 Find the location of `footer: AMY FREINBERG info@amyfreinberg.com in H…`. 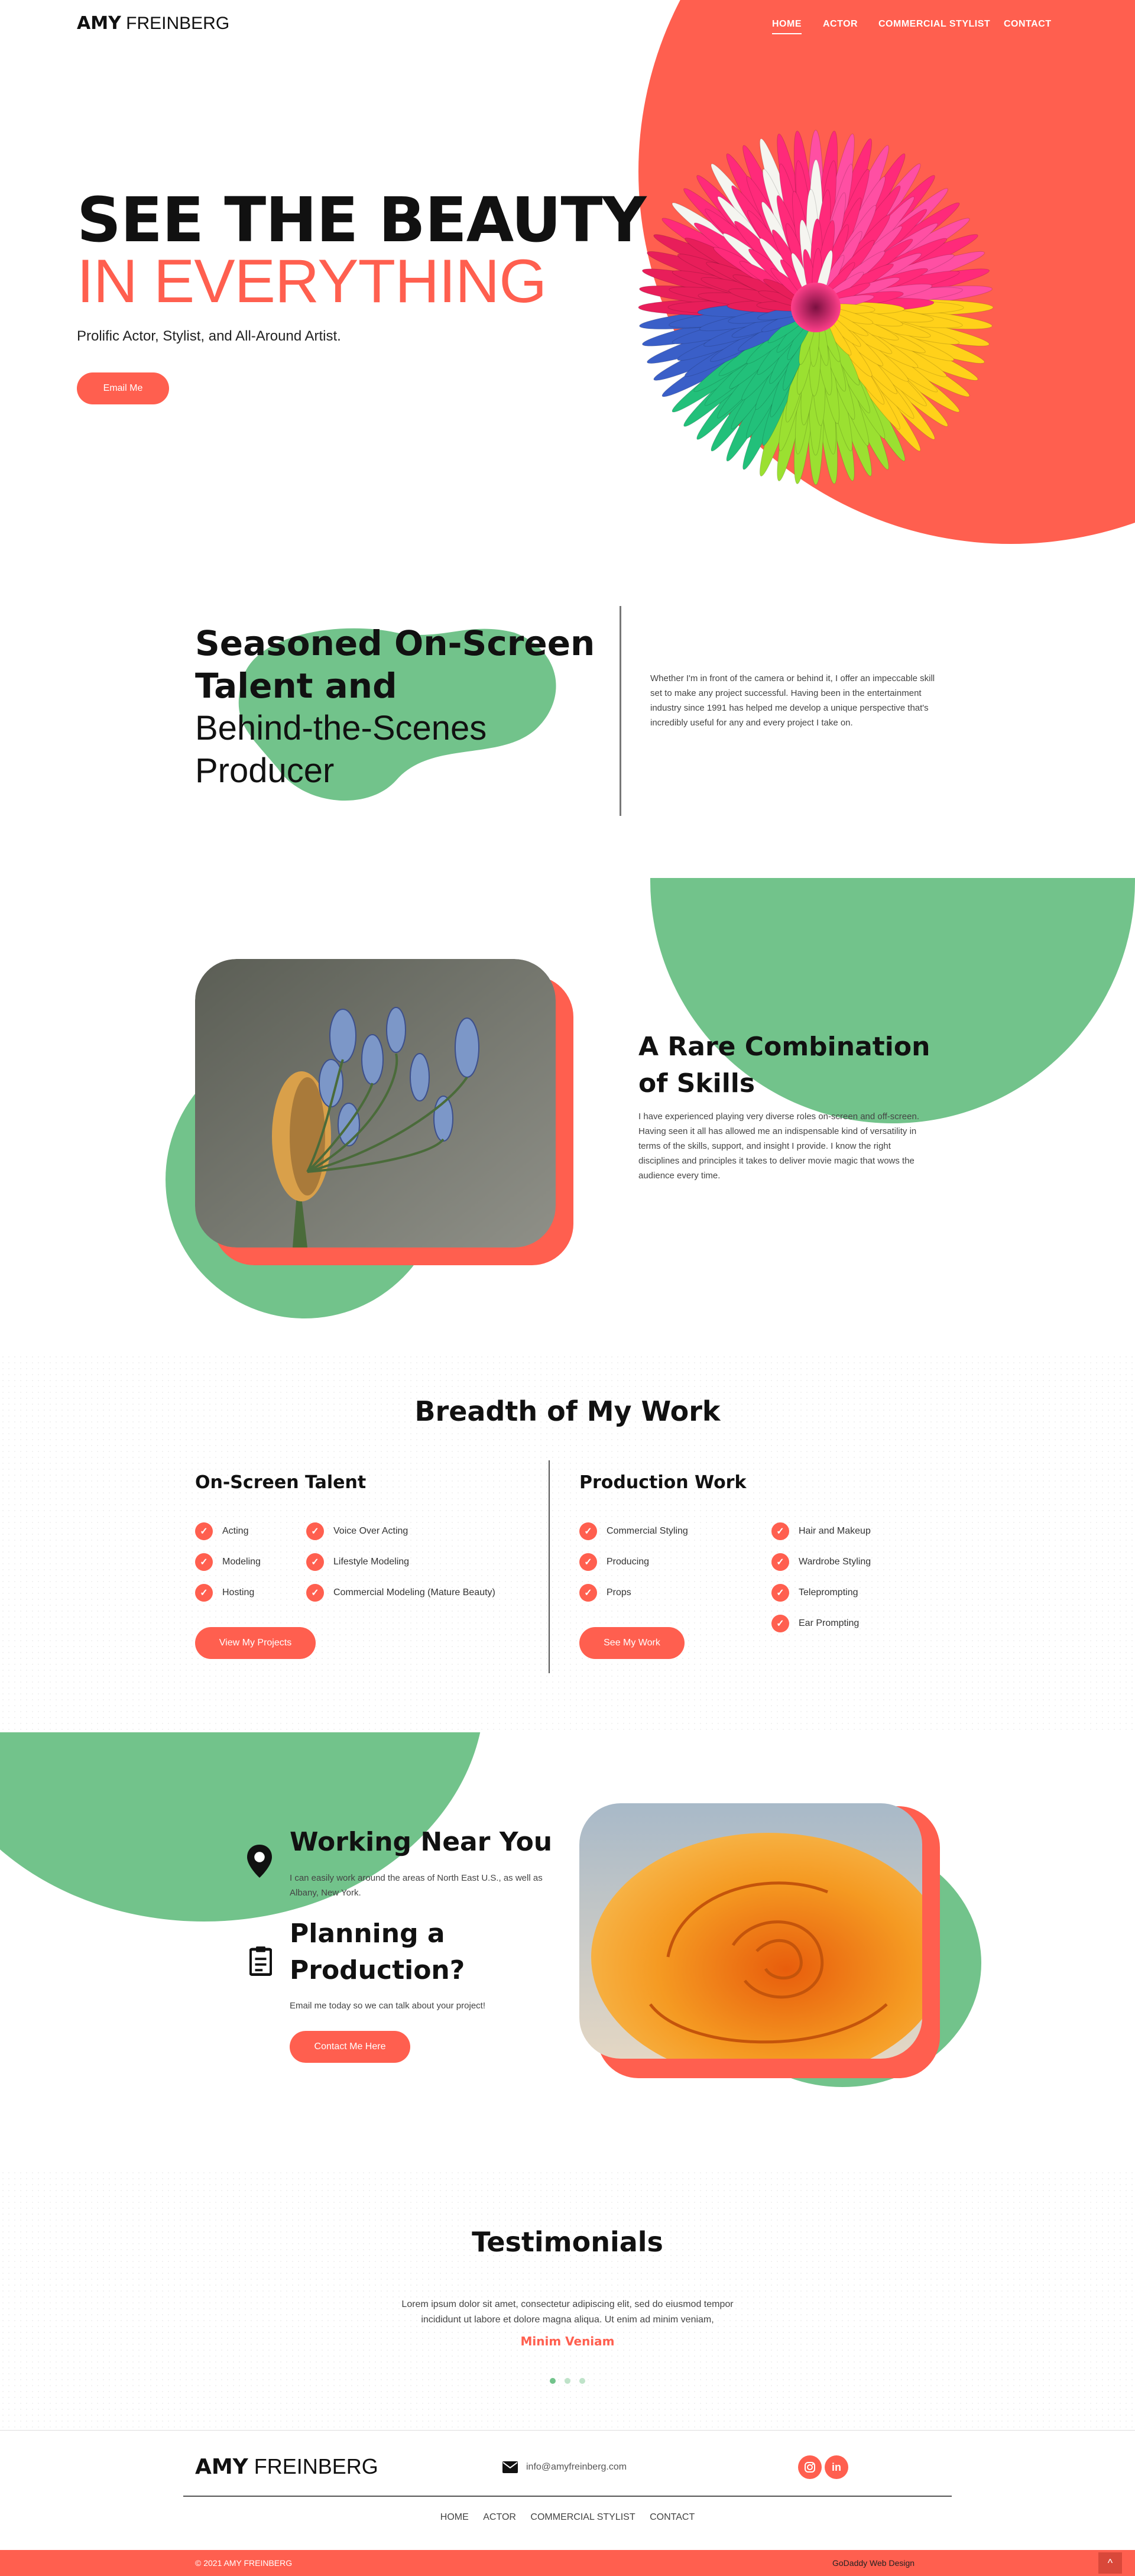

footer: AMY FREINBERG info@amyfreinberg.com in H… is located at coordinates (567, 2503).